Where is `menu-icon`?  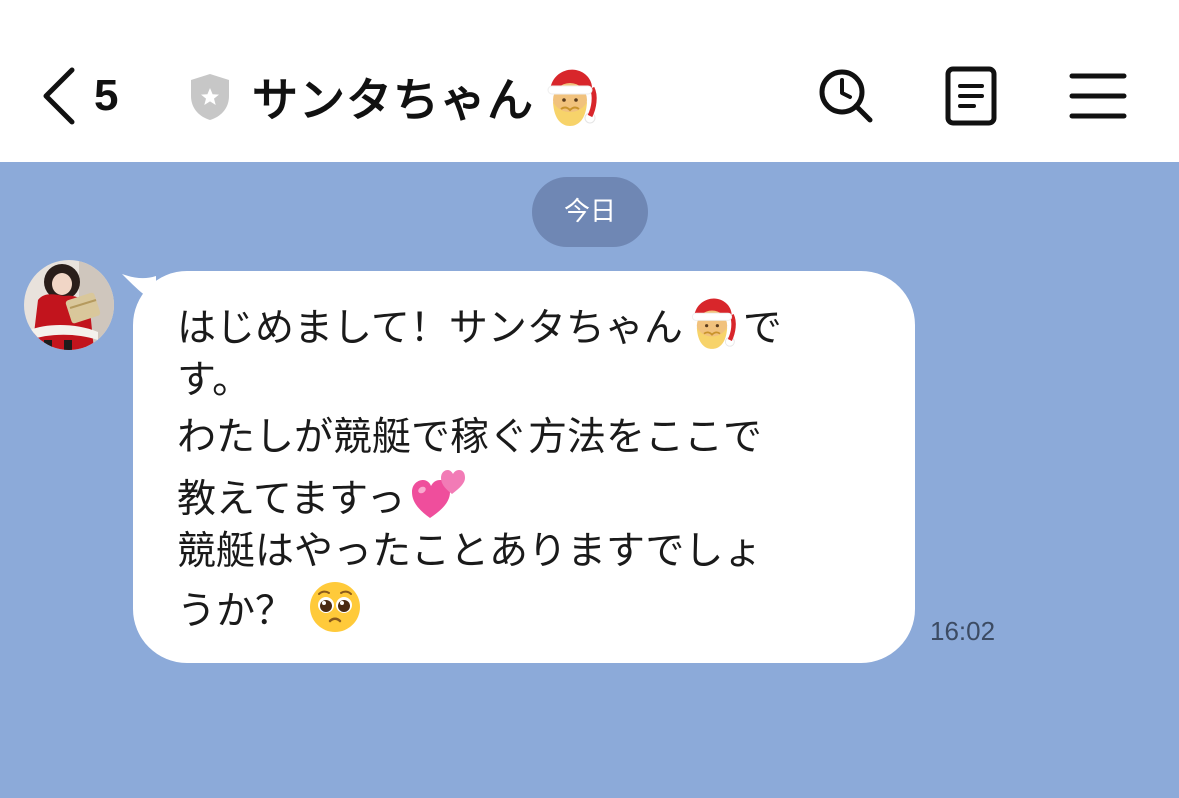
menu-icon is located at coordinates (1098, 96).